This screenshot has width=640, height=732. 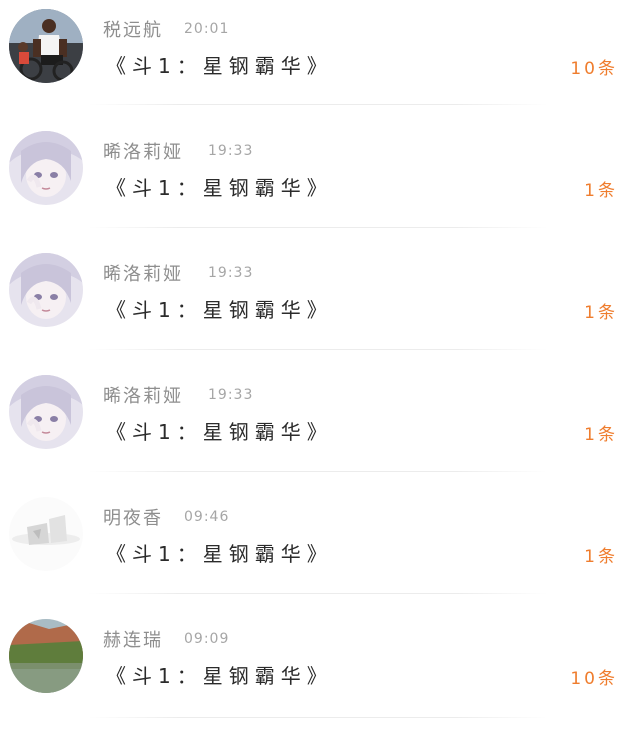 What do you see at coordinates (133, 640) in the screenshot?
I see `sender-name: 赫连瑞` at bounding box center [133, 640].